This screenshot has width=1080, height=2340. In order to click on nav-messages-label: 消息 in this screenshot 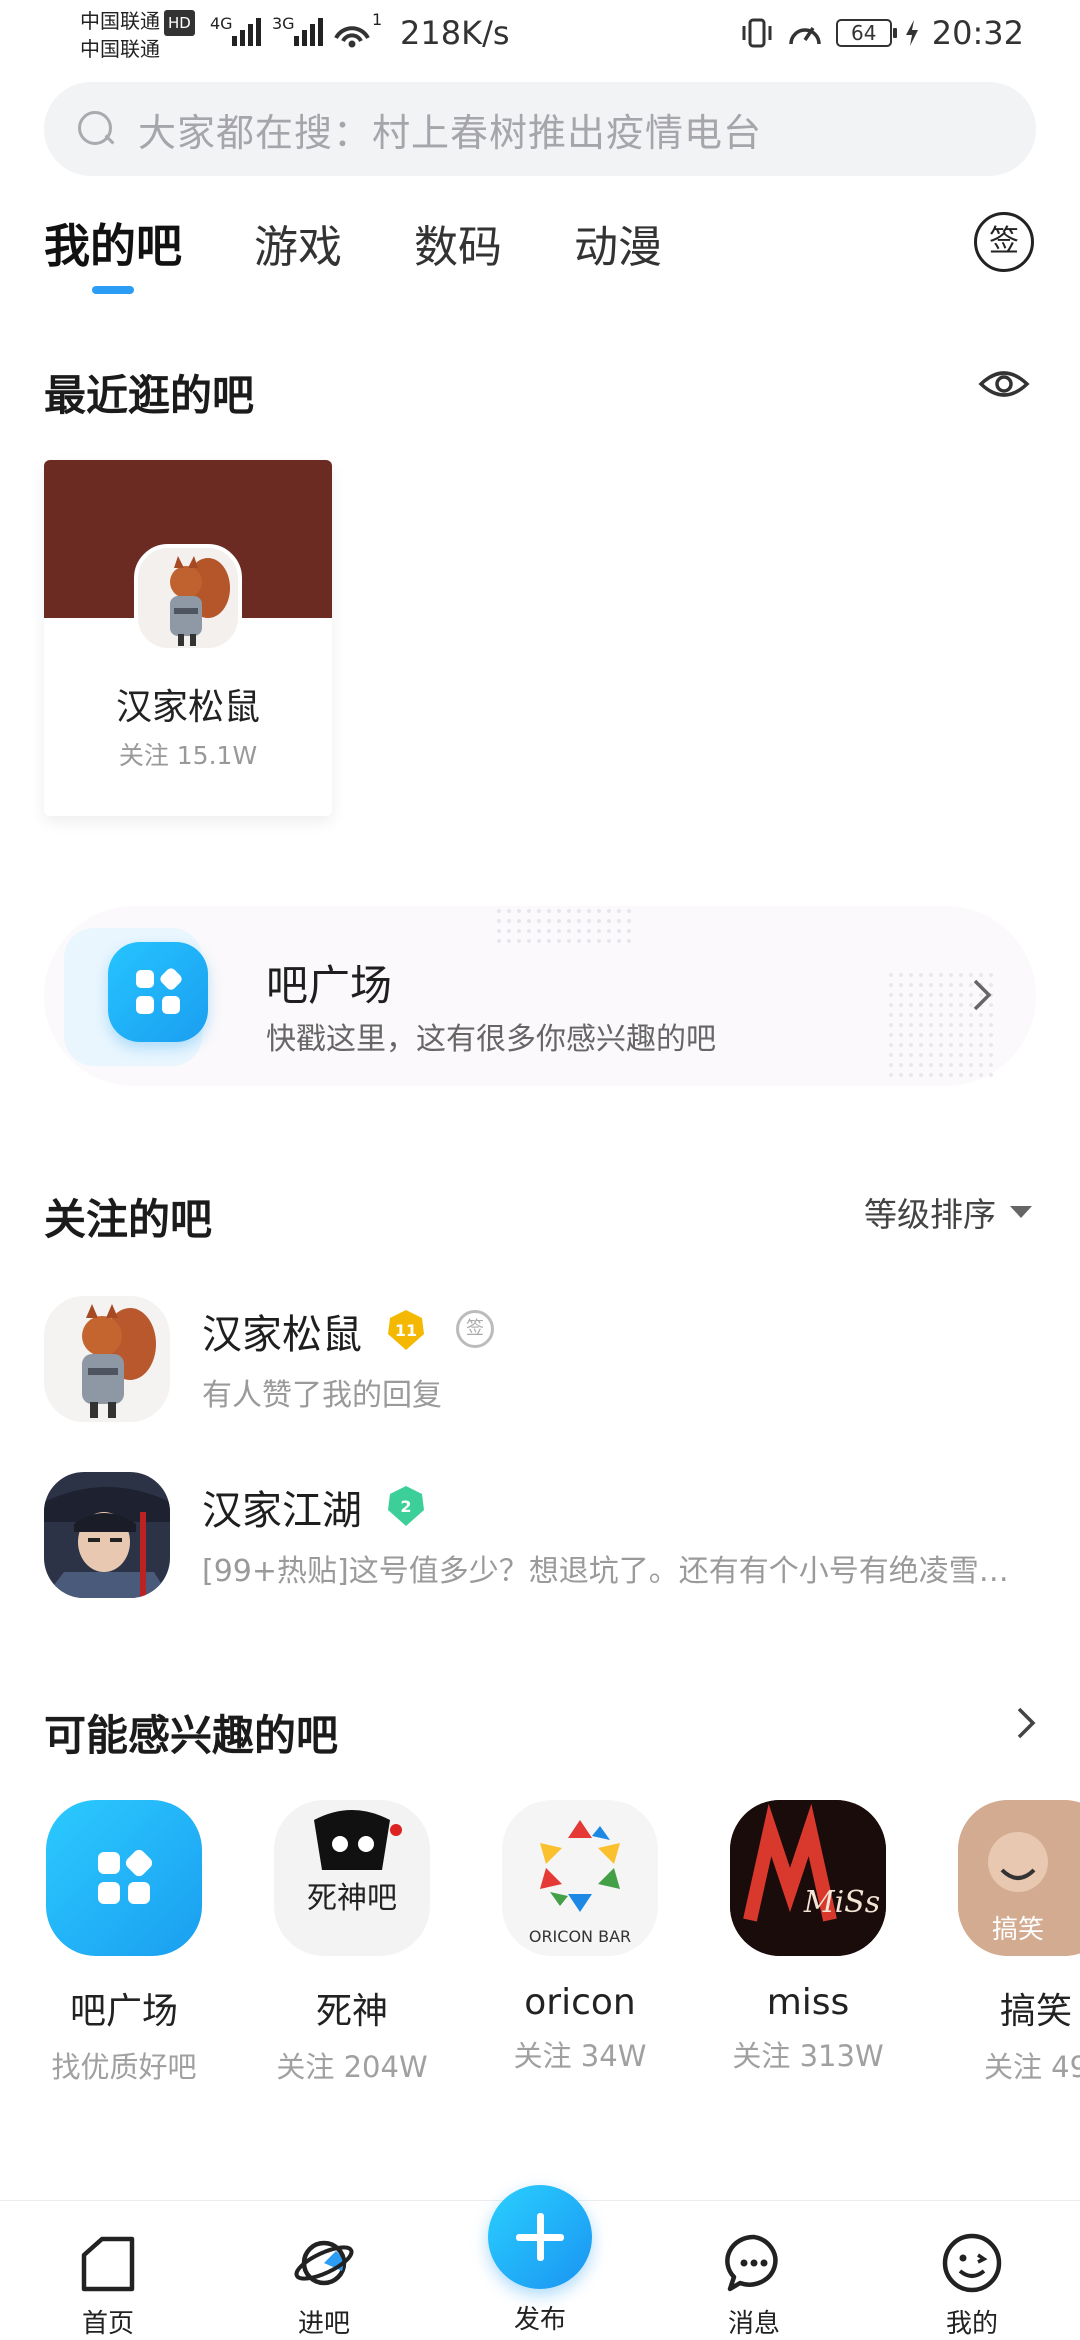, I will do `click(753, 2324)`.